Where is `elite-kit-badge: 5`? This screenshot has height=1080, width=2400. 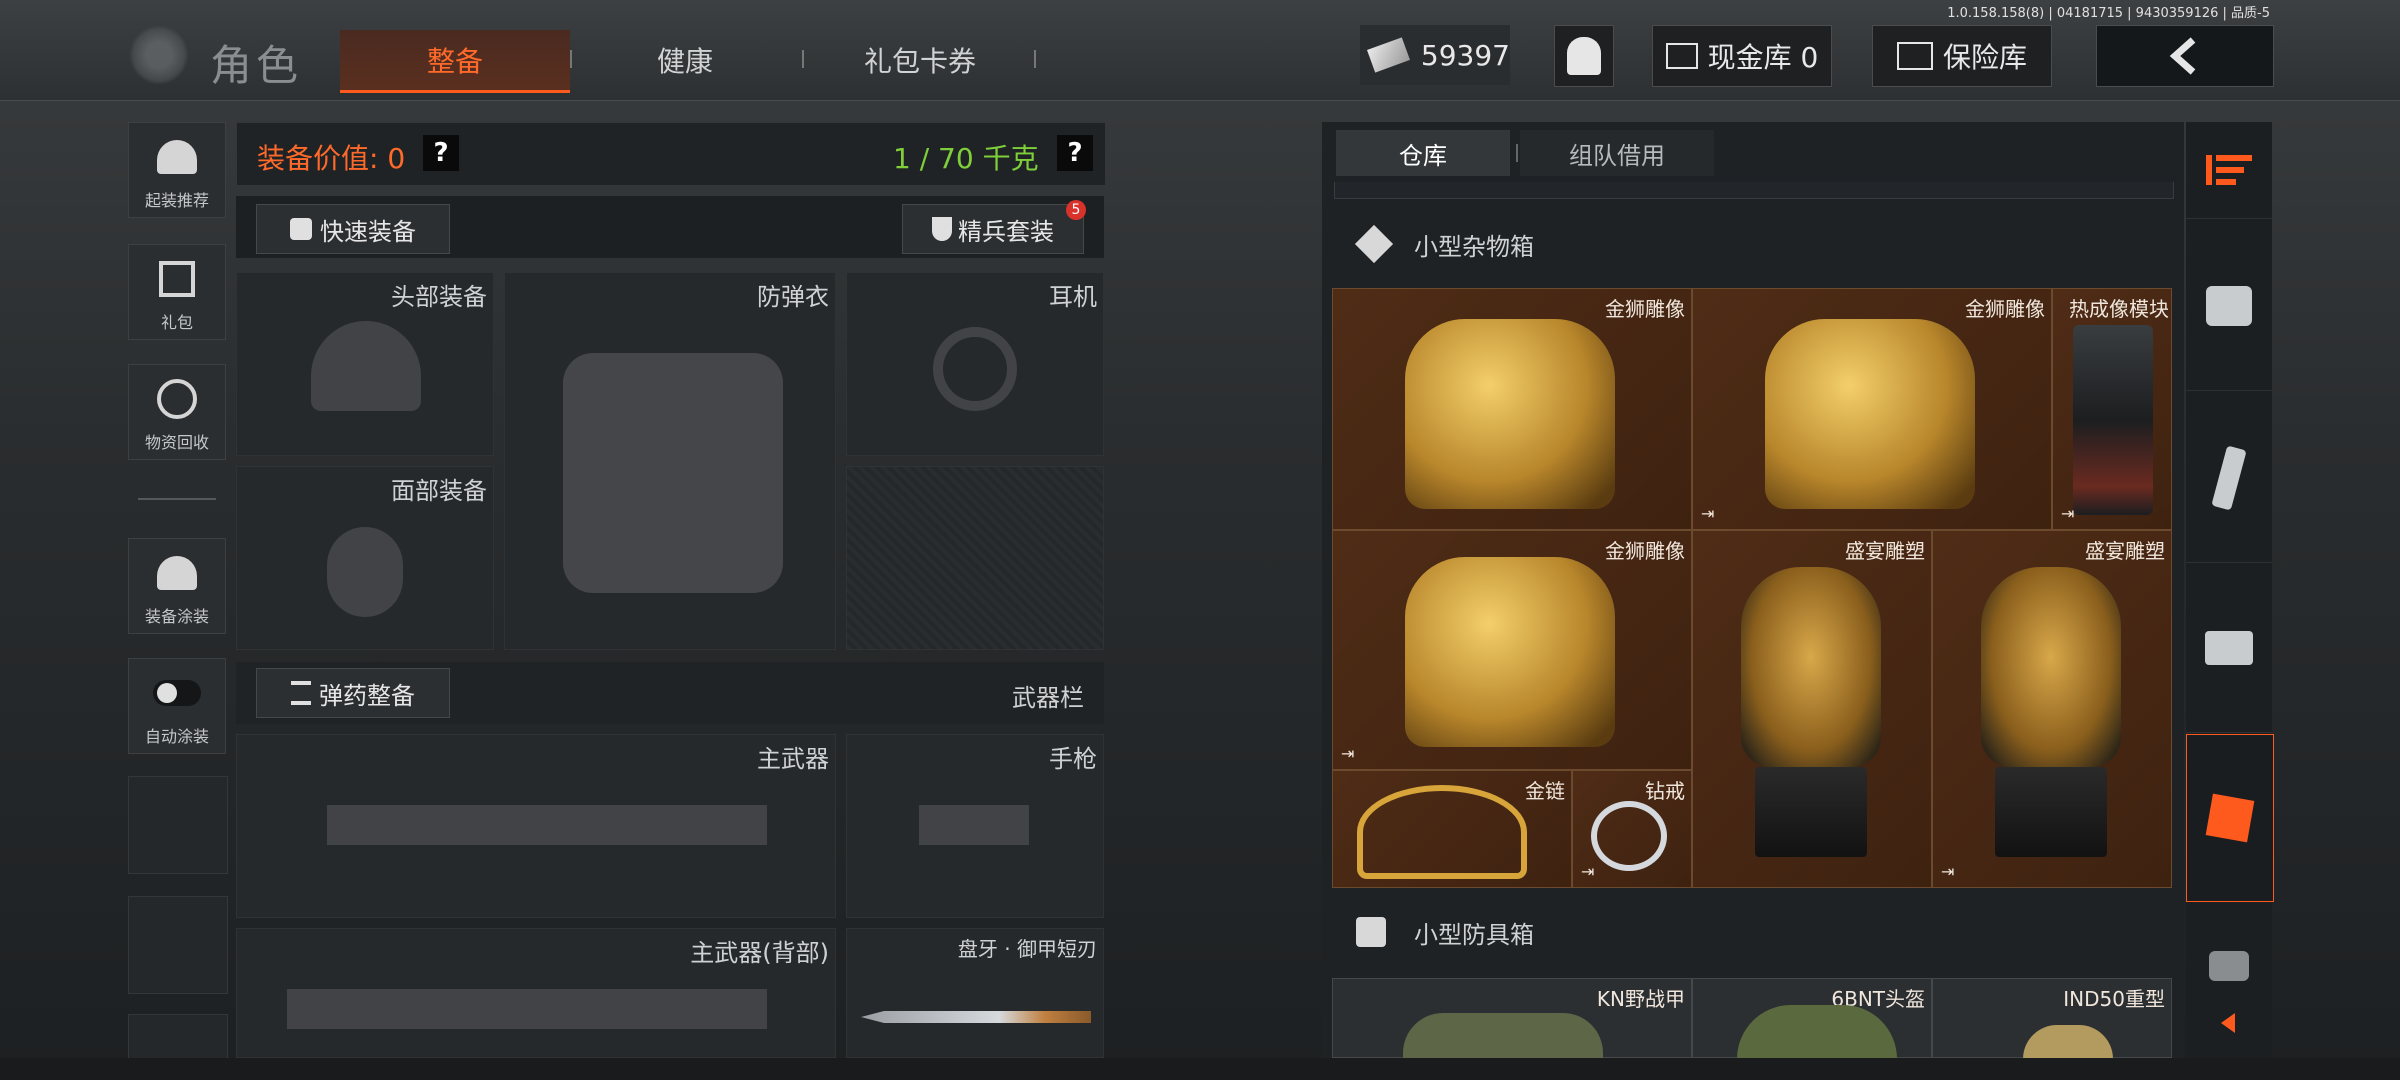 elite-kit-badge: 5 is located at coordinates (1076, 210).